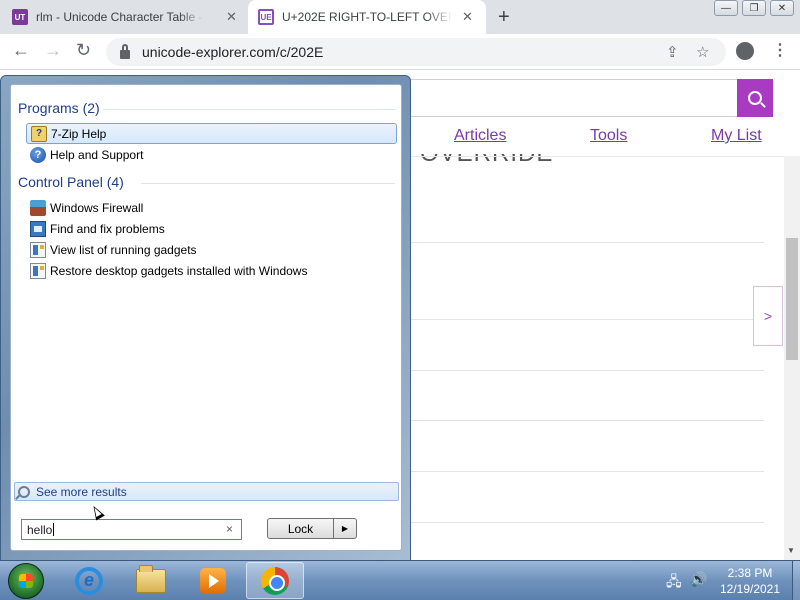 Image resolution: width=800 pixels, height=600 pixels. I want to click on help-icon: ?, so click(38, 154).